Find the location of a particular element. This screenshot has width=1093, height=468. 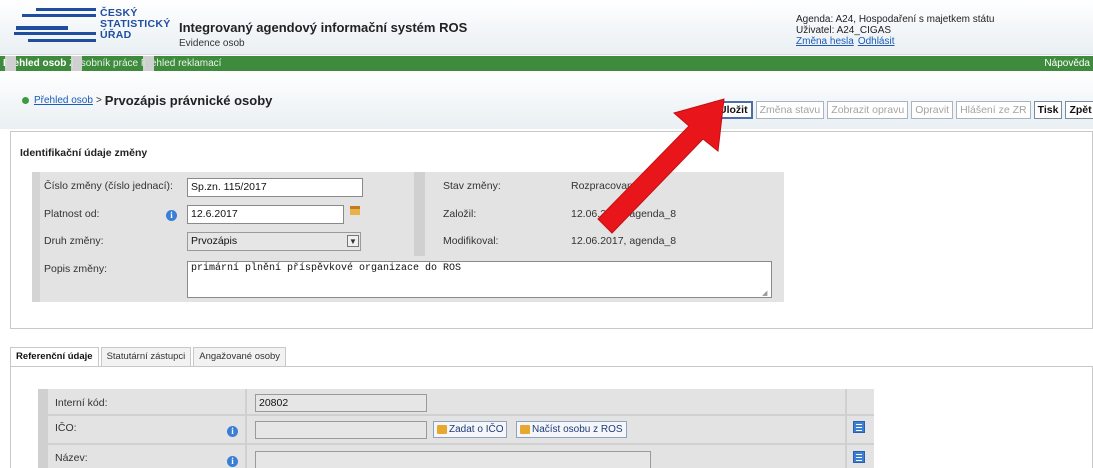

load-person-button: Načíst osobu z ROS is located at coordinates (571, 429).